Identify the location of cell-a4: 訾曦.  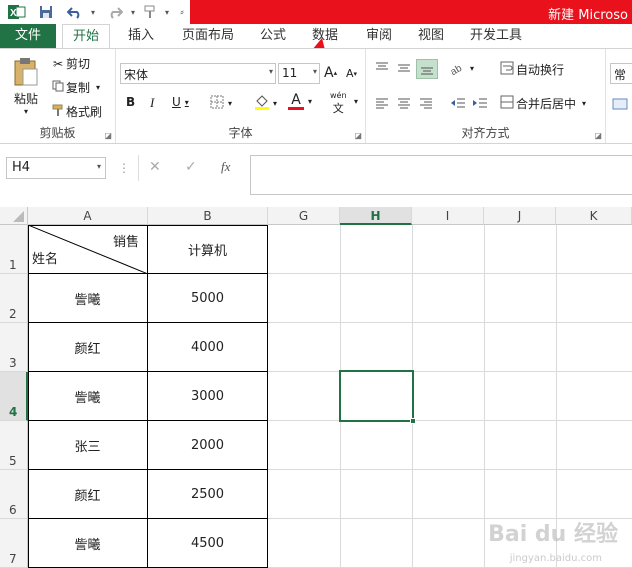
(88, 396).